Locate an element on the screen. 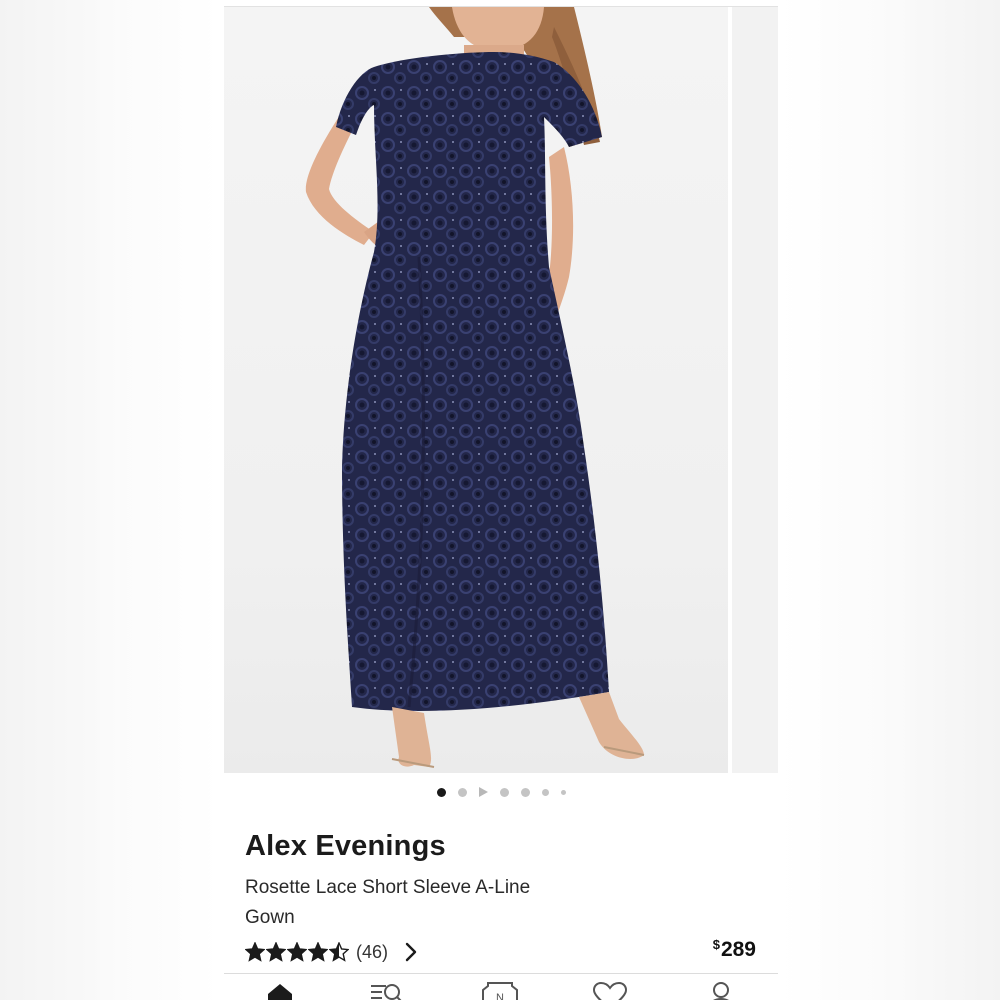  price-value: 289 is located at coordinates (738, 949).